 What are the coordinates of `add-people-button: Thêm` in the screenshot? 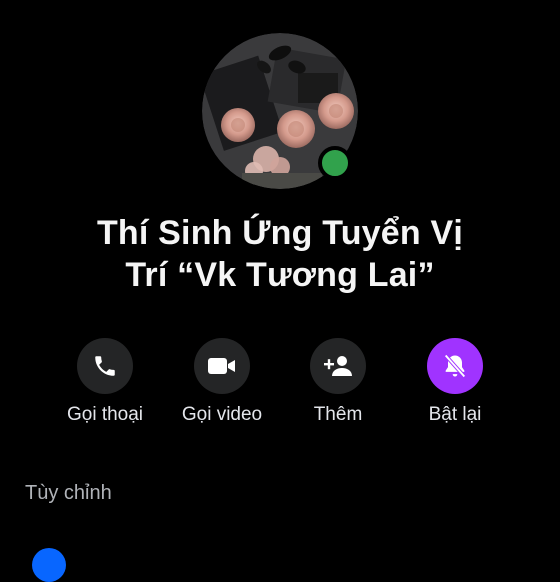 It's located at (338, 382).